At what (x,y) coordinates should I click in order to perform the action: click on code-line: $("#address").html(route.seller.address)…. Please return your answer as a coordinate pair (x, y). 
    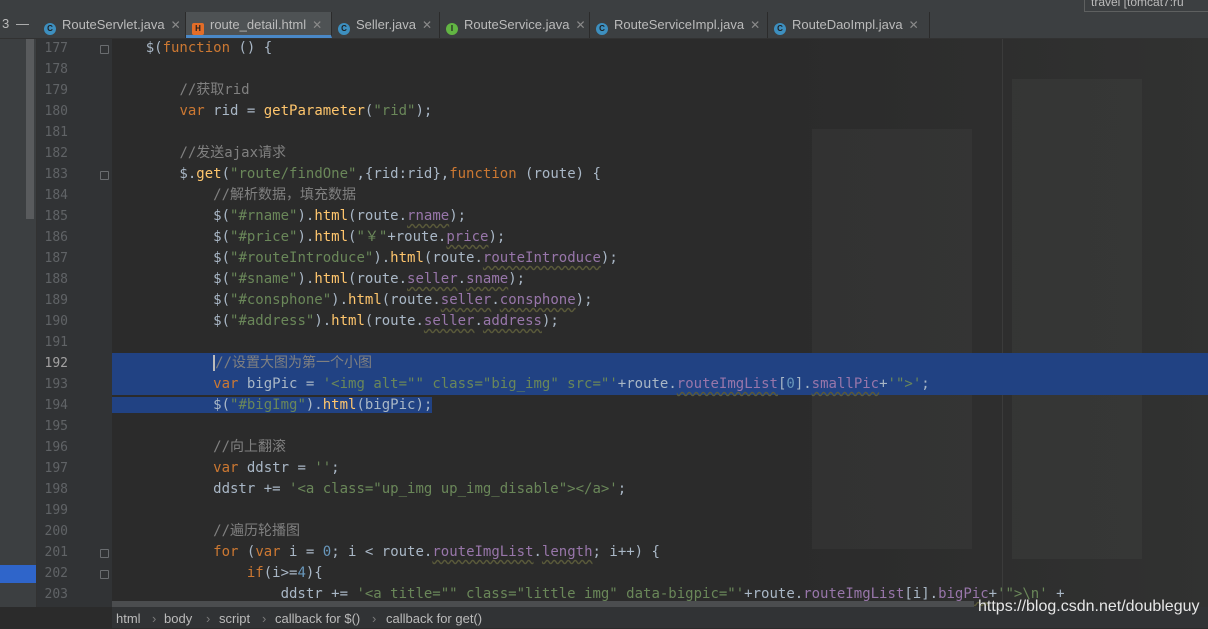
    Looking at the image, I should click on (335, 321).